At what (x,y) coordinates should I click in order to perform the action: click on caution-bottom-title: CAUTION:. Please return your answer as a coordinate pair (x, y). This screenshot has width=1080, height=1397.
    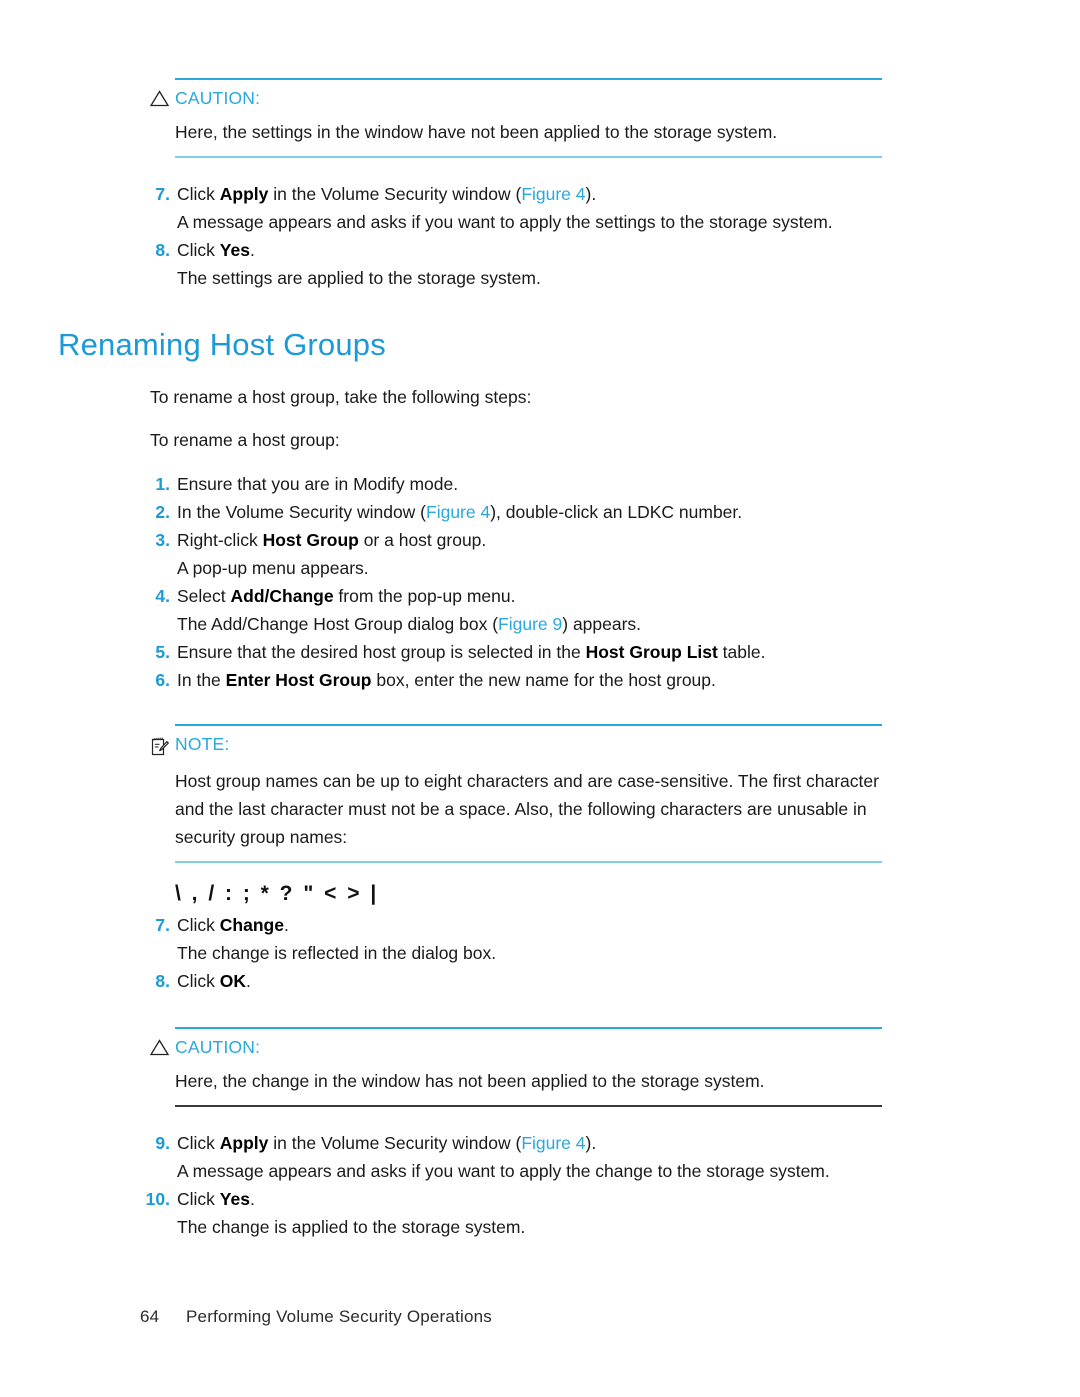
    Looking at the image, I should click on (218, 1047).